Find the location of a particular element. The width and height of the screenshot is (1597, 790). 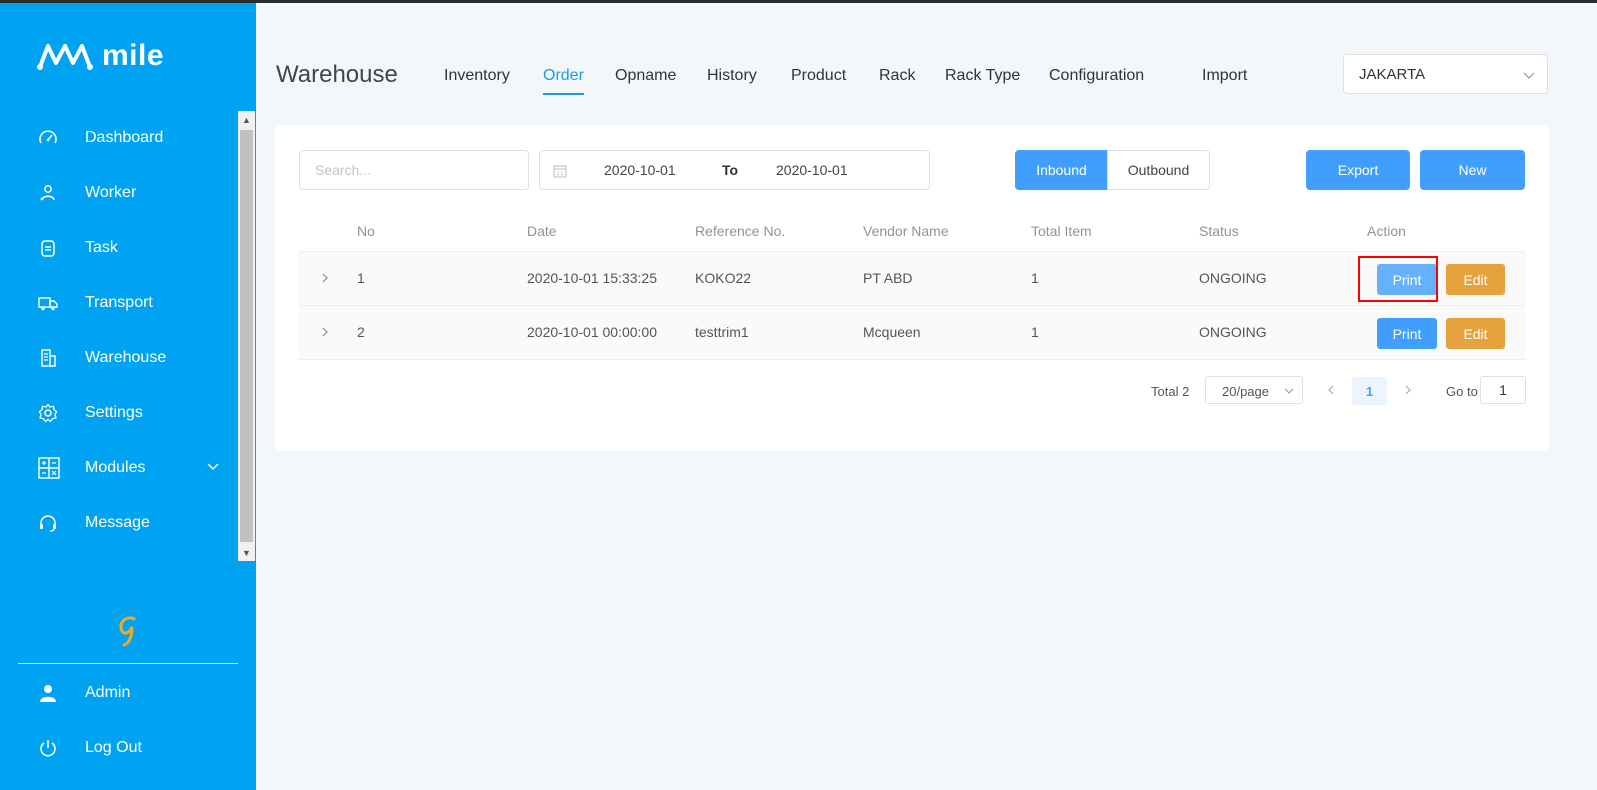

gauge-icon is located at coordinates (48, 137).